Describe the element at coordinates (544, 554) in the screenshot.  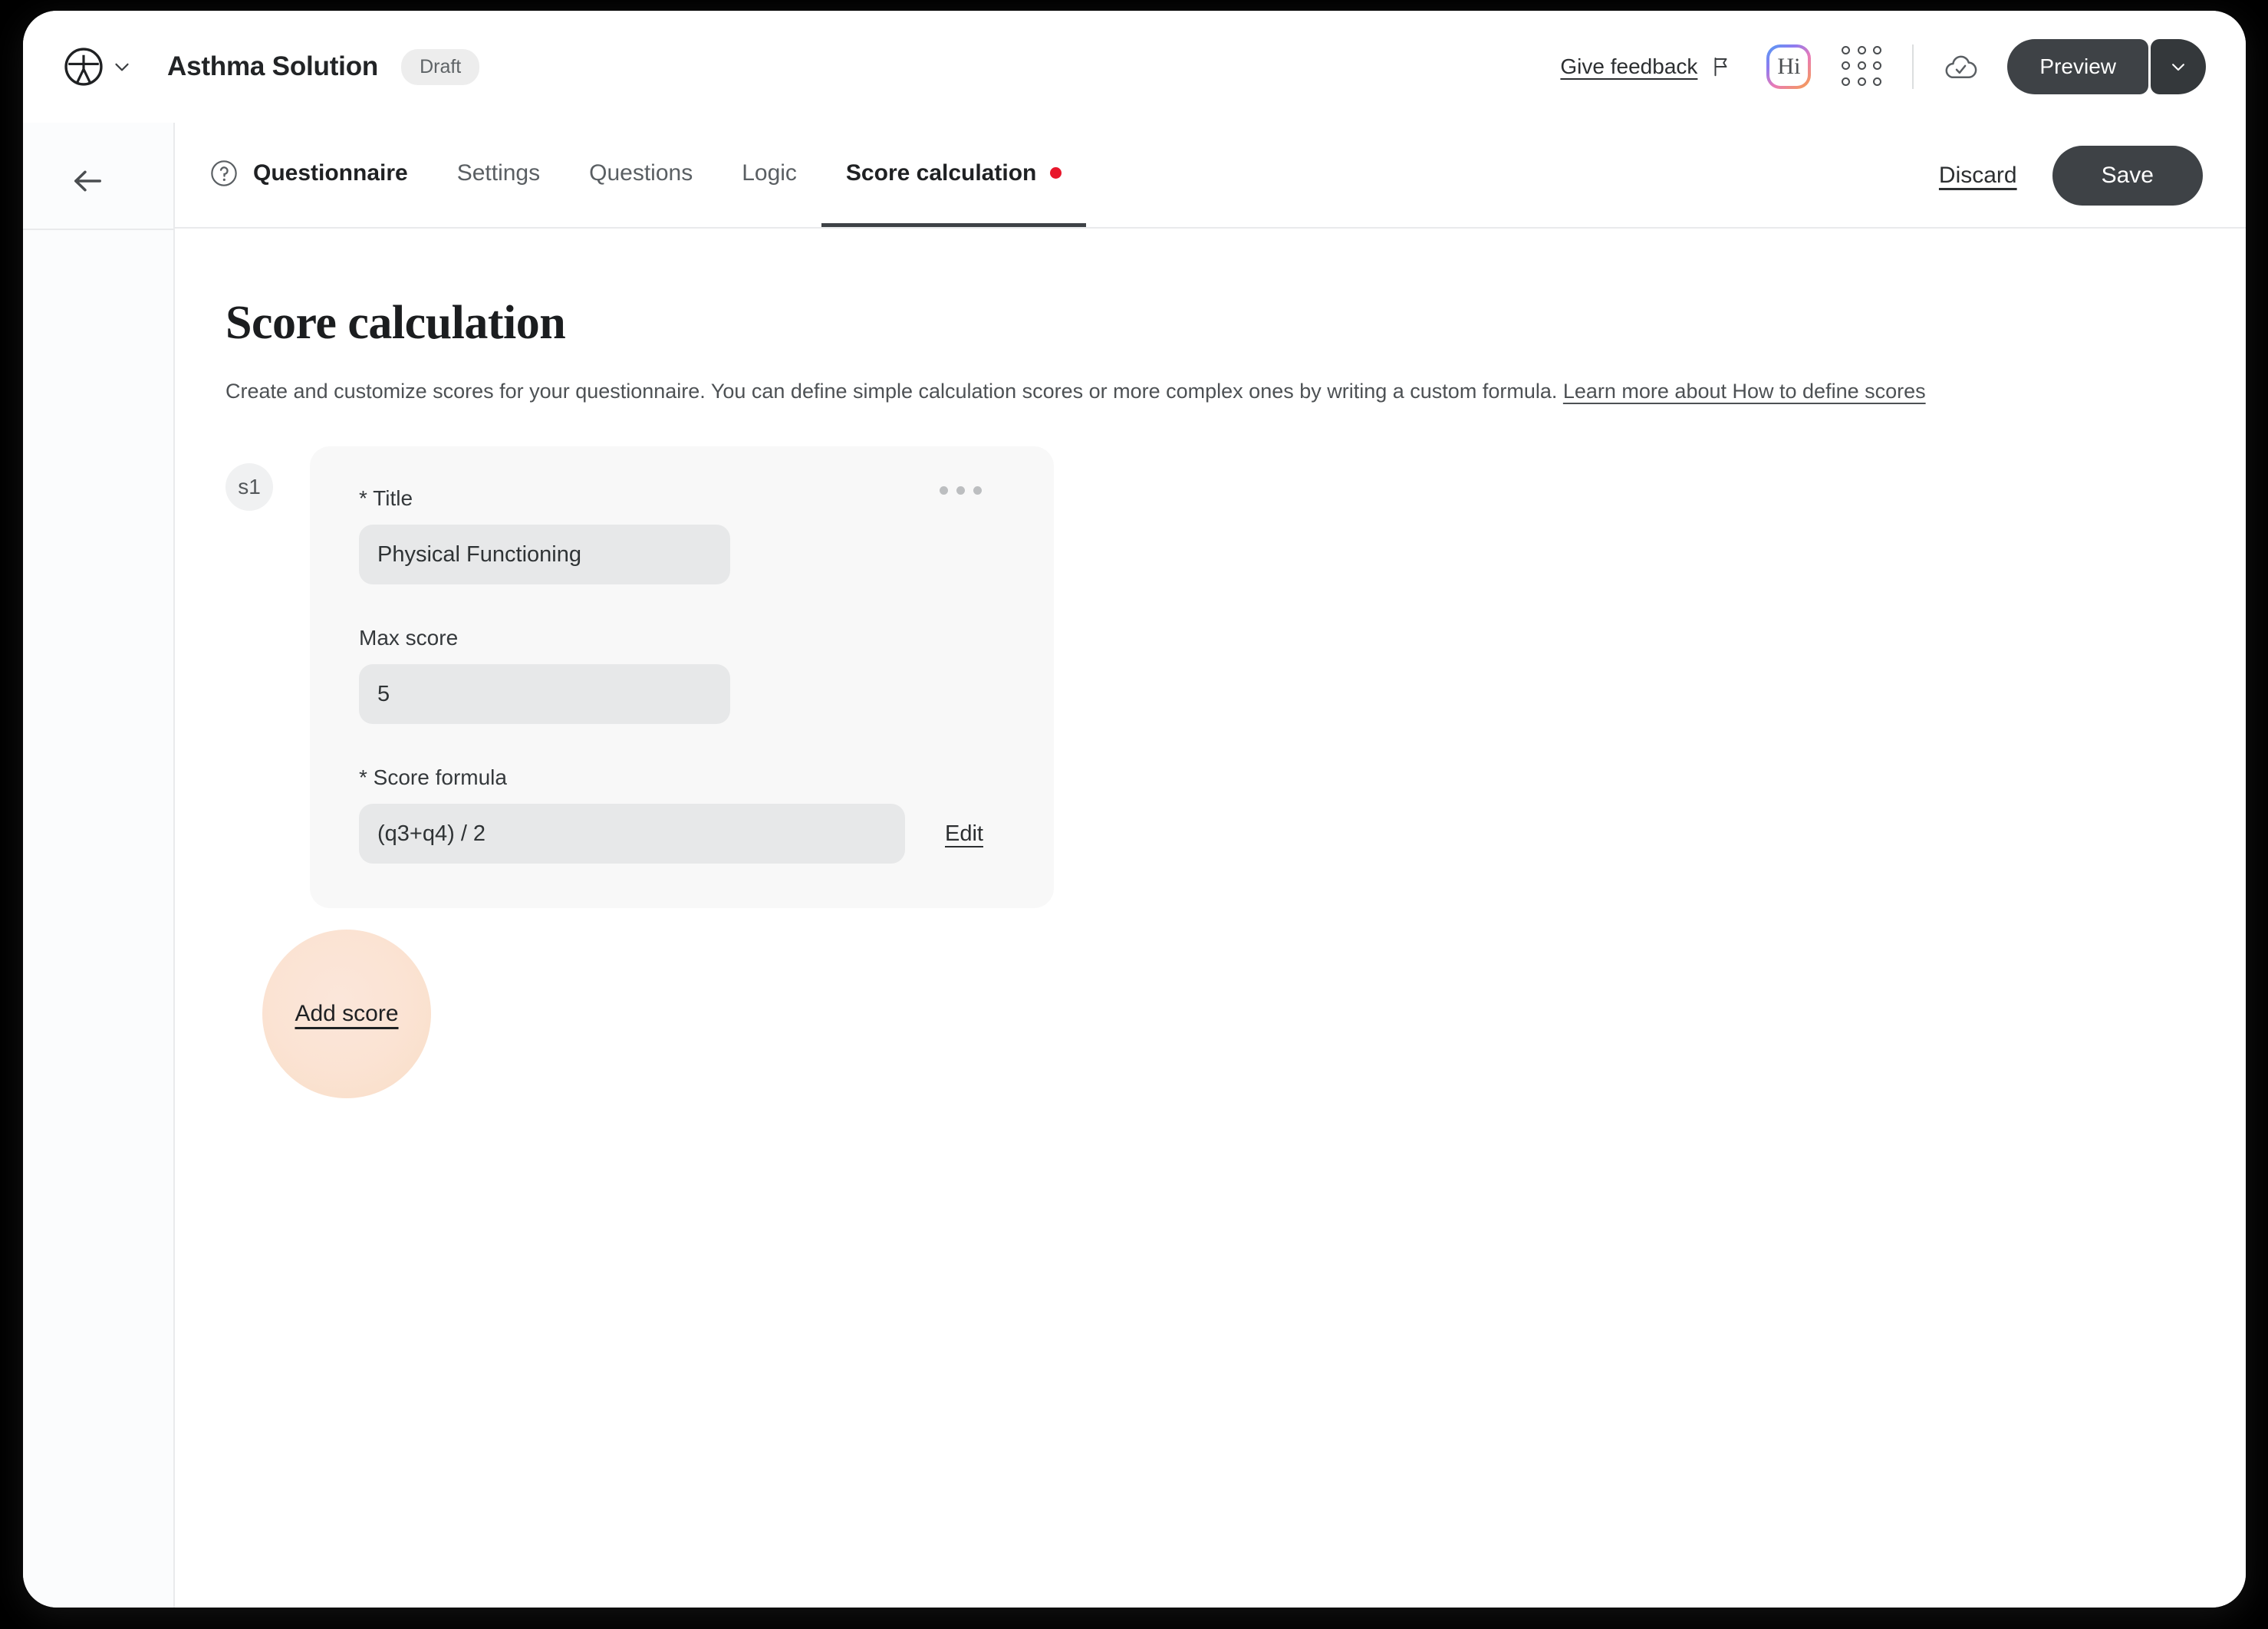
I see `title-input: Physical Functioning` at that location.